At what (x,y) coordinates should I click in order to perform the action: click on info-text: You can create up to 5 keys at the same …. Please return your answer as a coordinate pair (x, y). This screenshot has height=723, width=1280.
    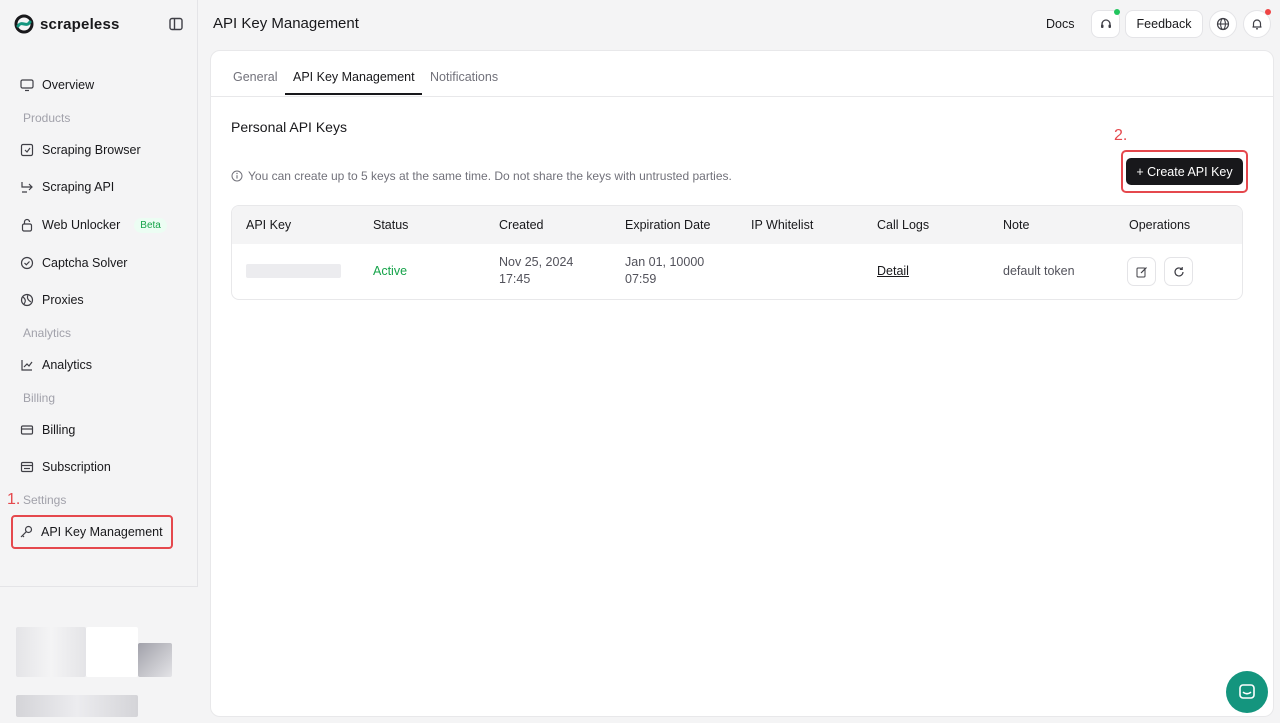
    Looking at the image, I should click on (490, 176).